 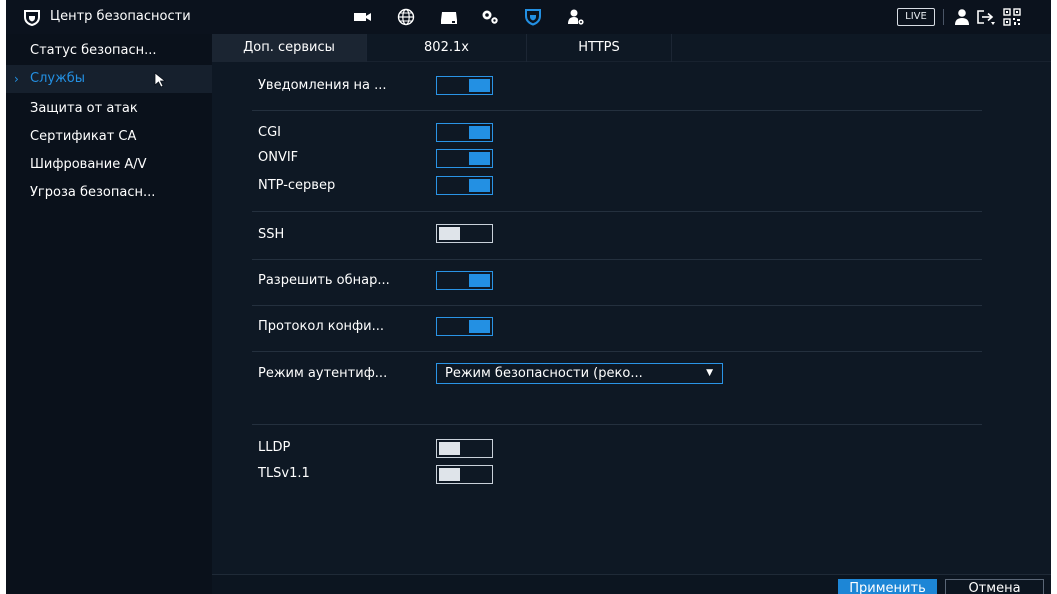 What do you see at coordinates (16, 79) in the screenshot?
I see `chevron-right-icon: ›` at bounding box center [16, 79].